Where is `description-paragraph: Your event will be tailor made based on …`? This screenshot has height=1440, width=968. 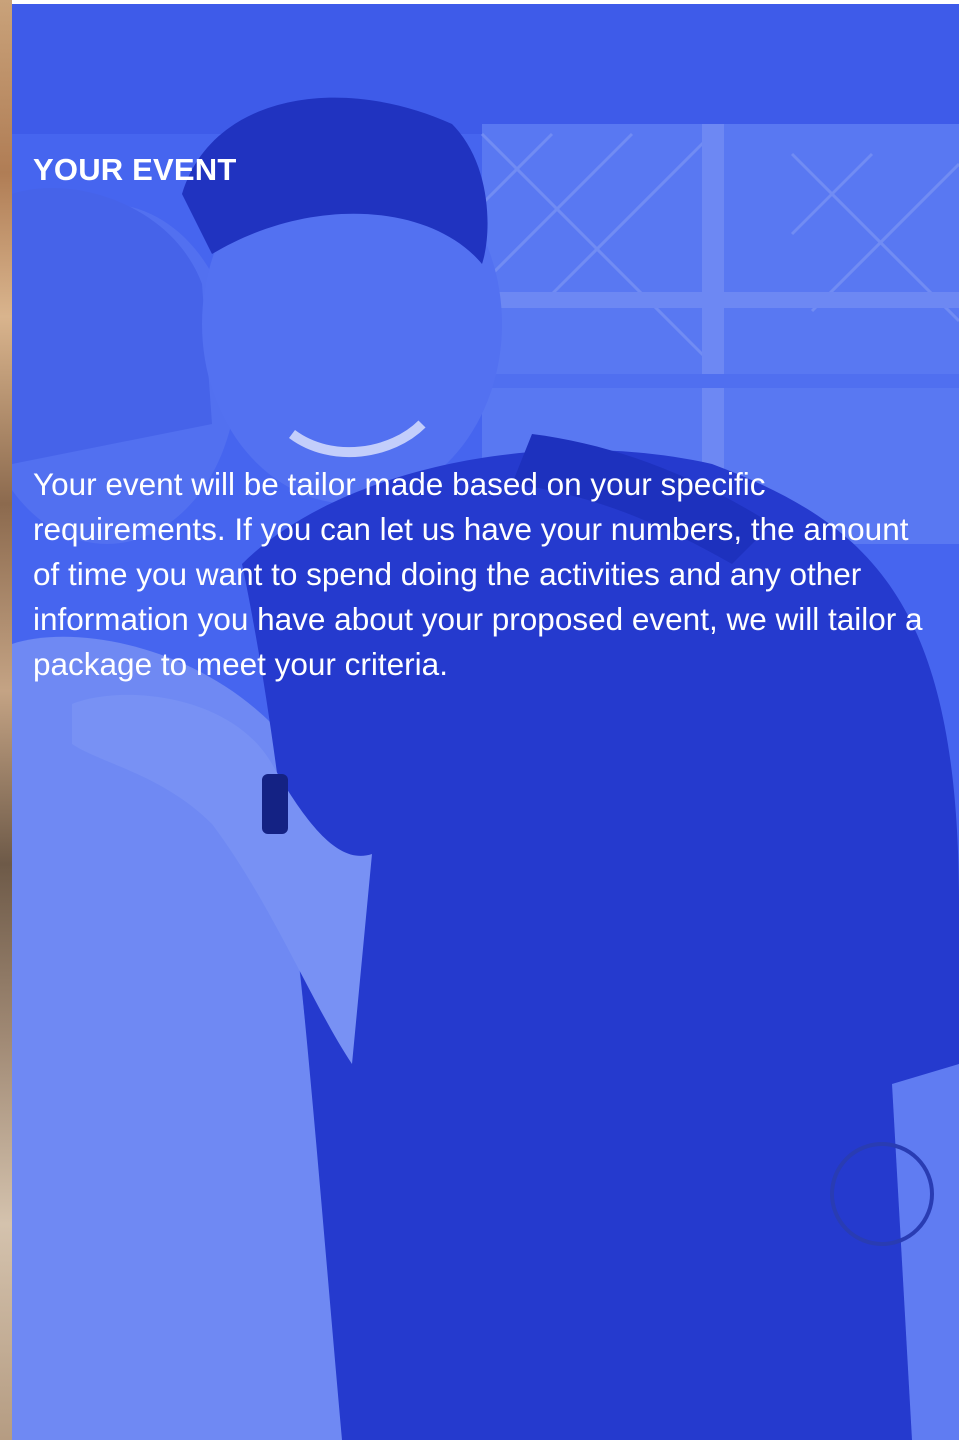 description-paragraph: Your event will be tailor made based on … is located at coordinates (478, 574).